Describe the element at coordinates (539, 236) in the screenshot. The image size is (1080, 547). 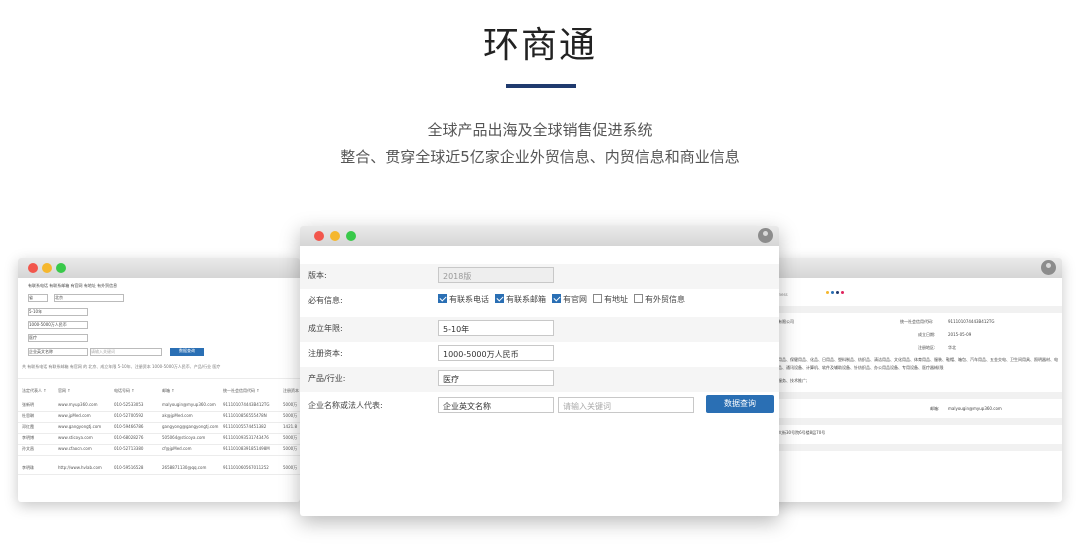
I see `window-titlebar` at that location.